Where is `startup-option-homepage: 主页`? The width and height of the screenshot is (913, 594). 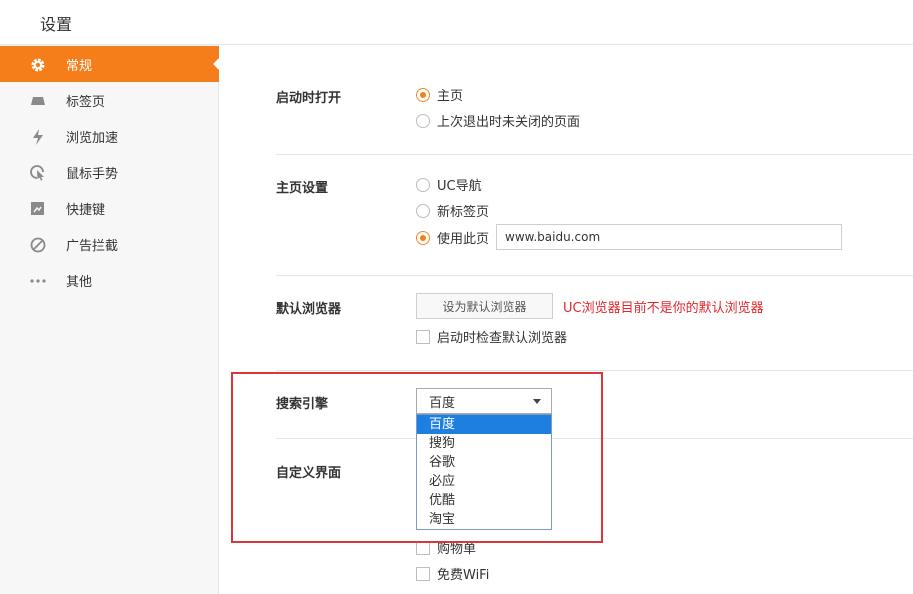 startup-option-homepage: 主页 is located at coordinates (439, 94).